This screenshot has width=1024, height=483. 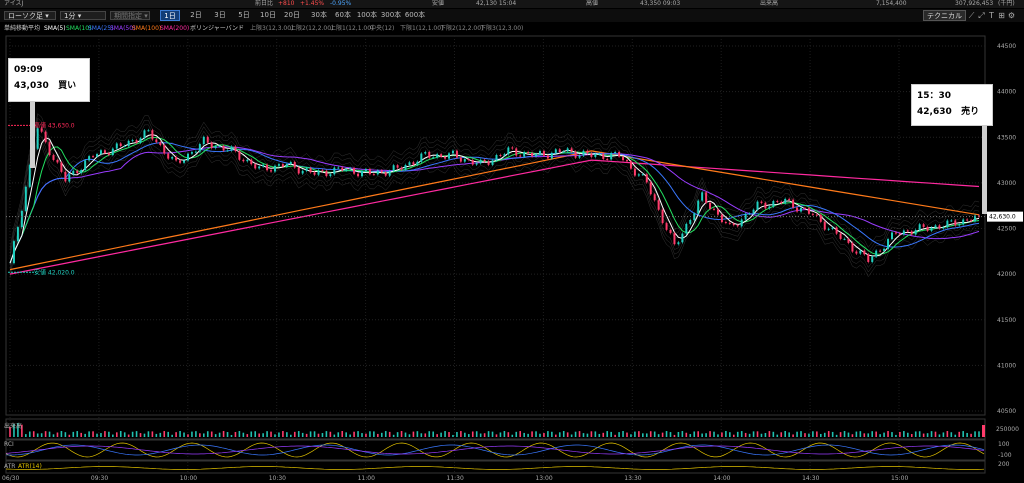 I want to click on sell-callout-pointer, so click(x=984, y=170).